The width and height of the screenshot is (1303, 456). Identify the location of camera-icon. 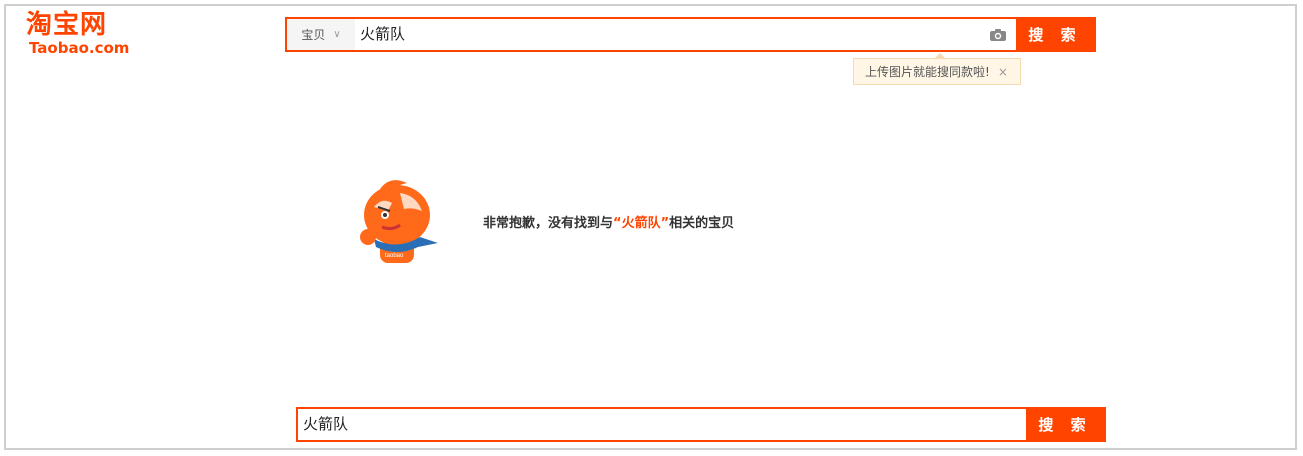
(998, 34).